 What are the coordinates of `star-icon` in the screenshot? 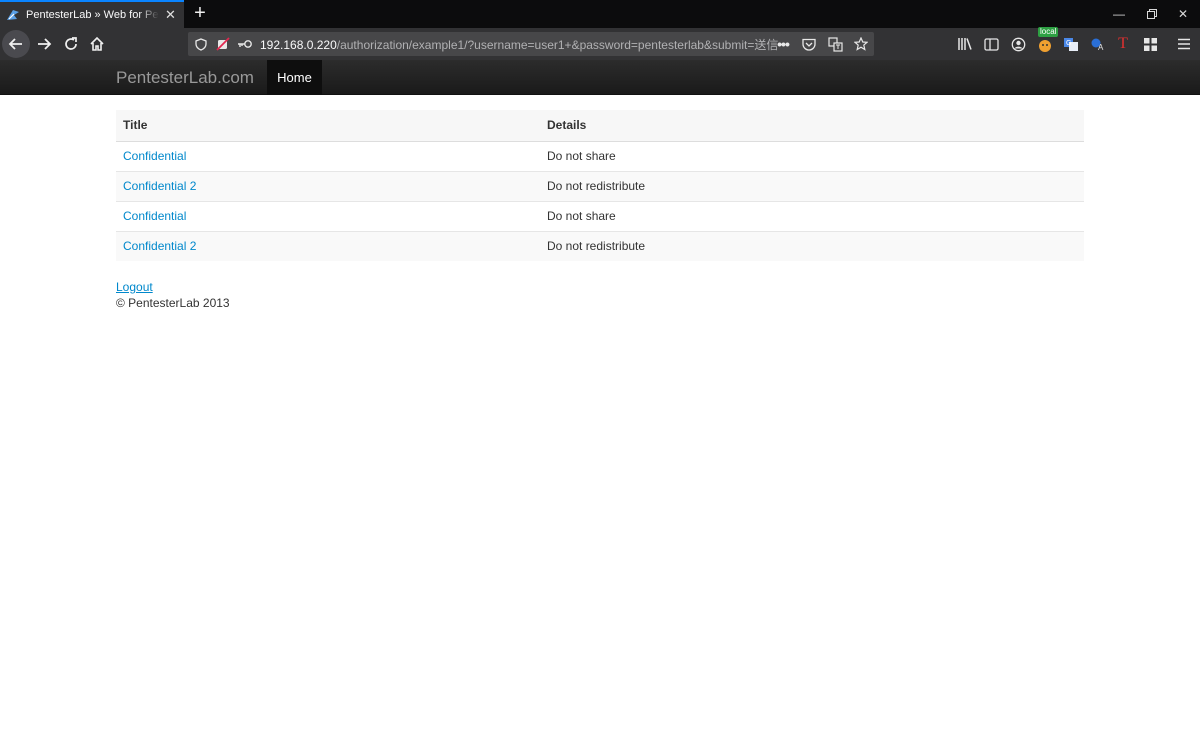 It's located at (861, 44).